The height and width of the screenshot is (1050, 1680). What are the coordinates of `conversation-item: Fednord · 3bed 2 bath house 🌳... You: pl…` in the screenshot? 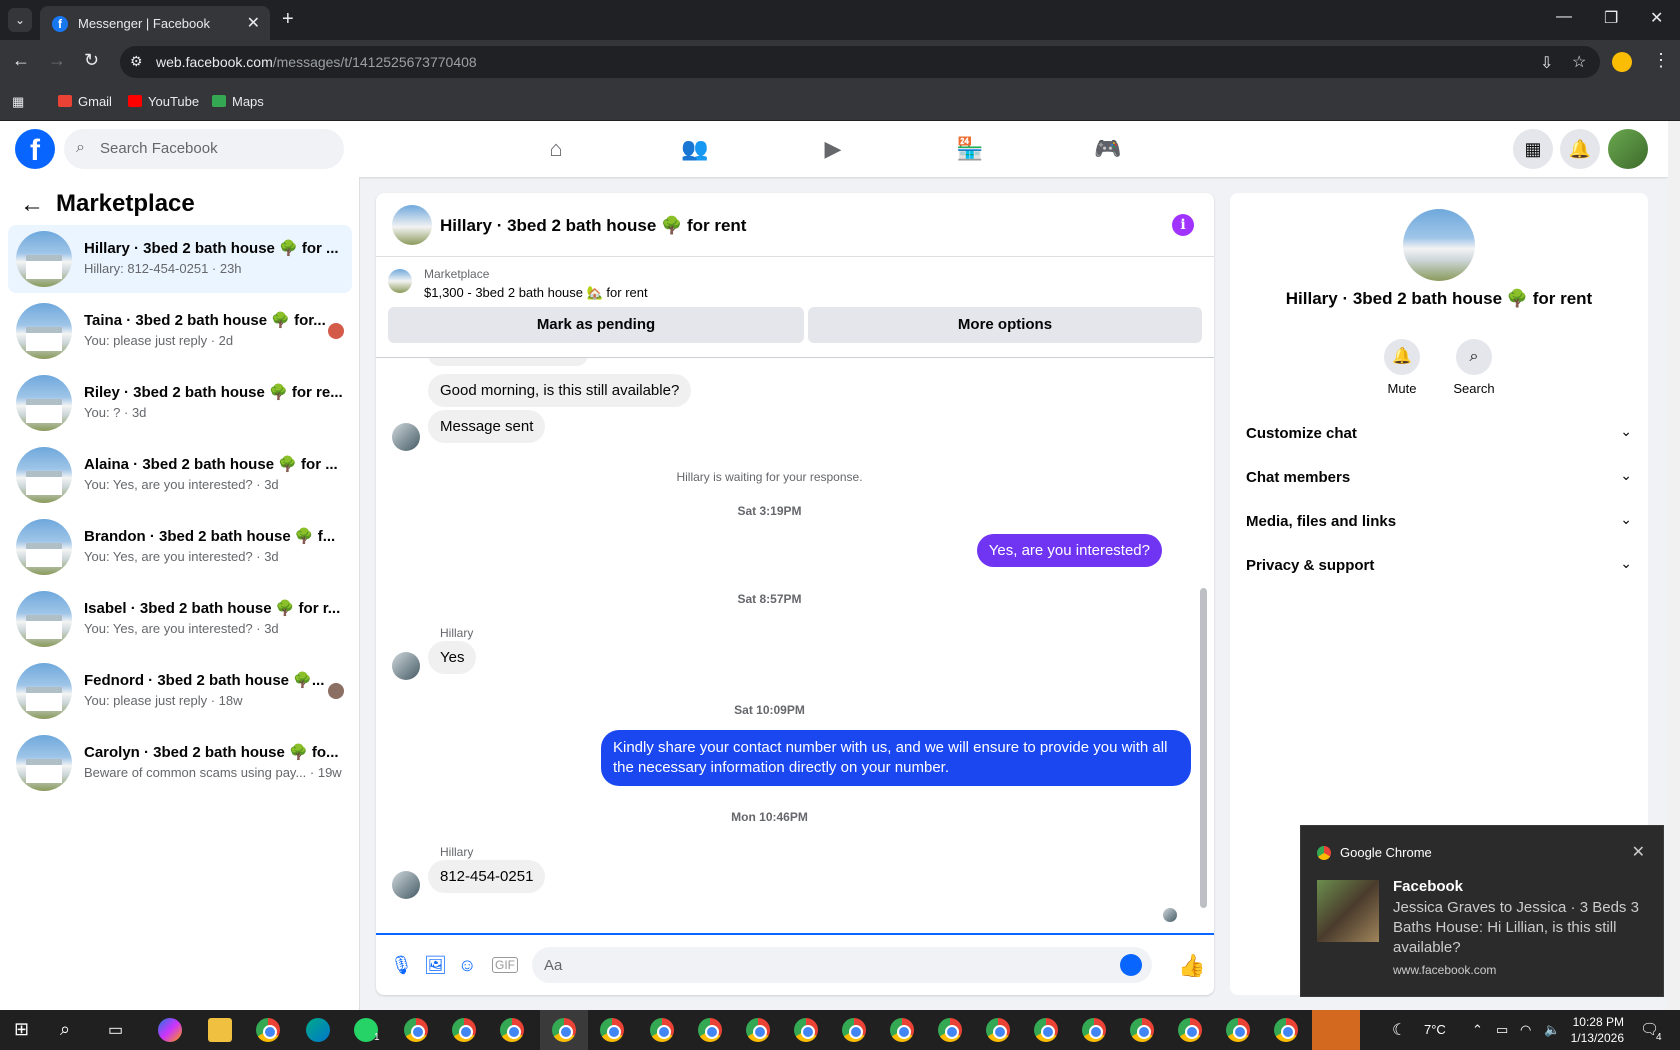 It's located at (180, 691).